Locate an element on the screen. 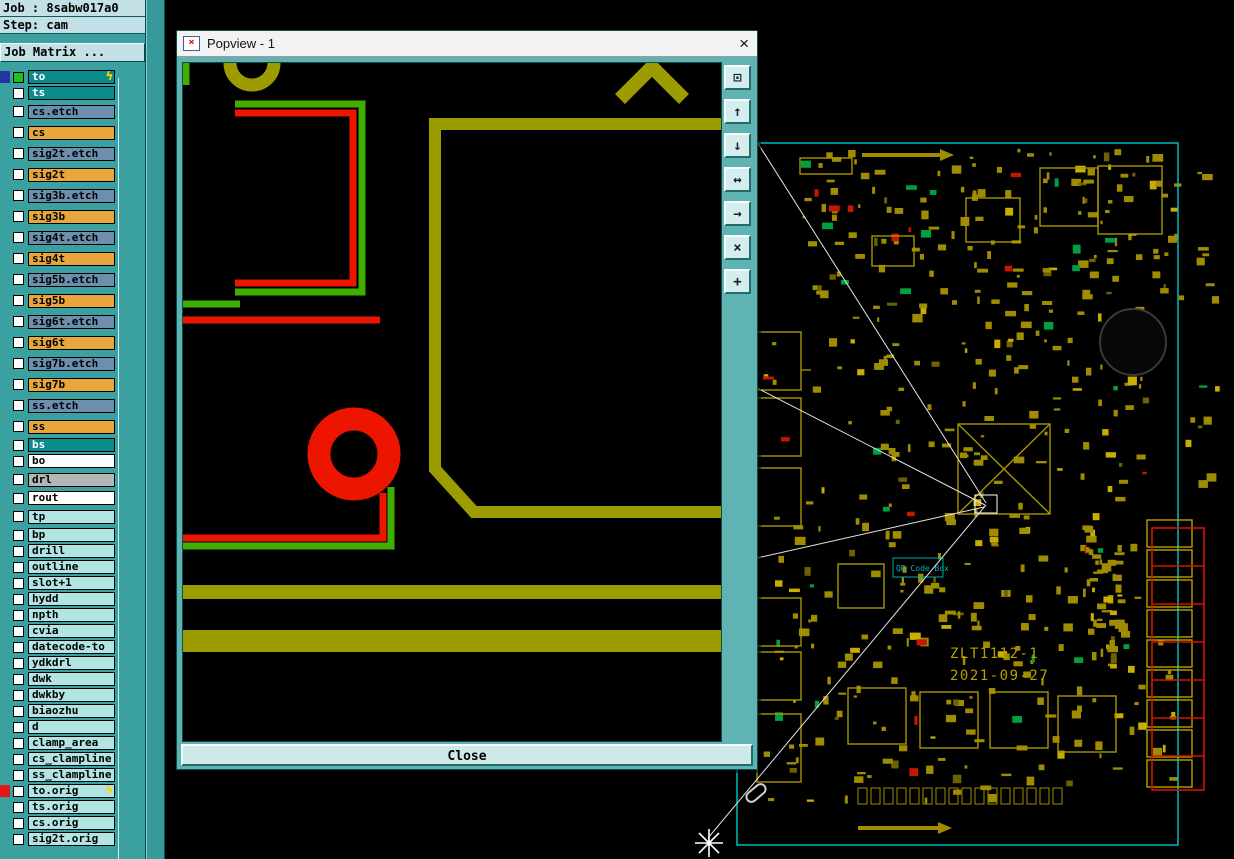 The height and width of the screenshot is (859, 1234). popview-close-button: Close is located at coordinates (467, 755).